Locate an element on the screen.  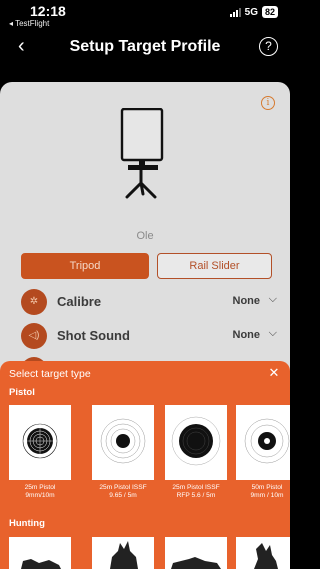
target-card: 25m Pistol 9mm/10m is located at coordinates (40, 452).